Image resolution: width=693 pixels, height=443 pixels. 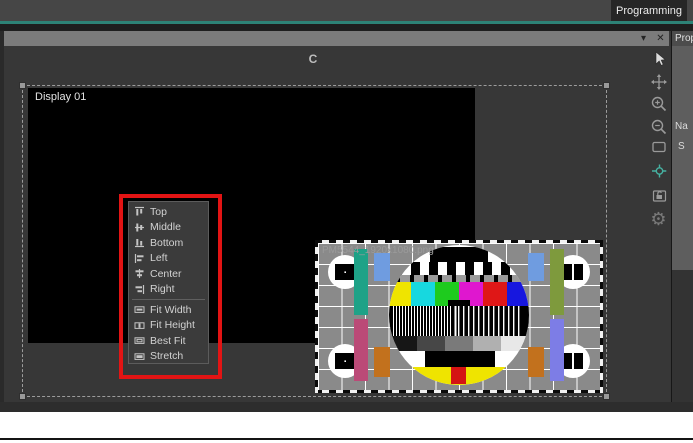 What do you see at coordinates (643, 38) in the screenshot?
I see `panel-collapse-icon: ▾` at bounding box center [643, 38].